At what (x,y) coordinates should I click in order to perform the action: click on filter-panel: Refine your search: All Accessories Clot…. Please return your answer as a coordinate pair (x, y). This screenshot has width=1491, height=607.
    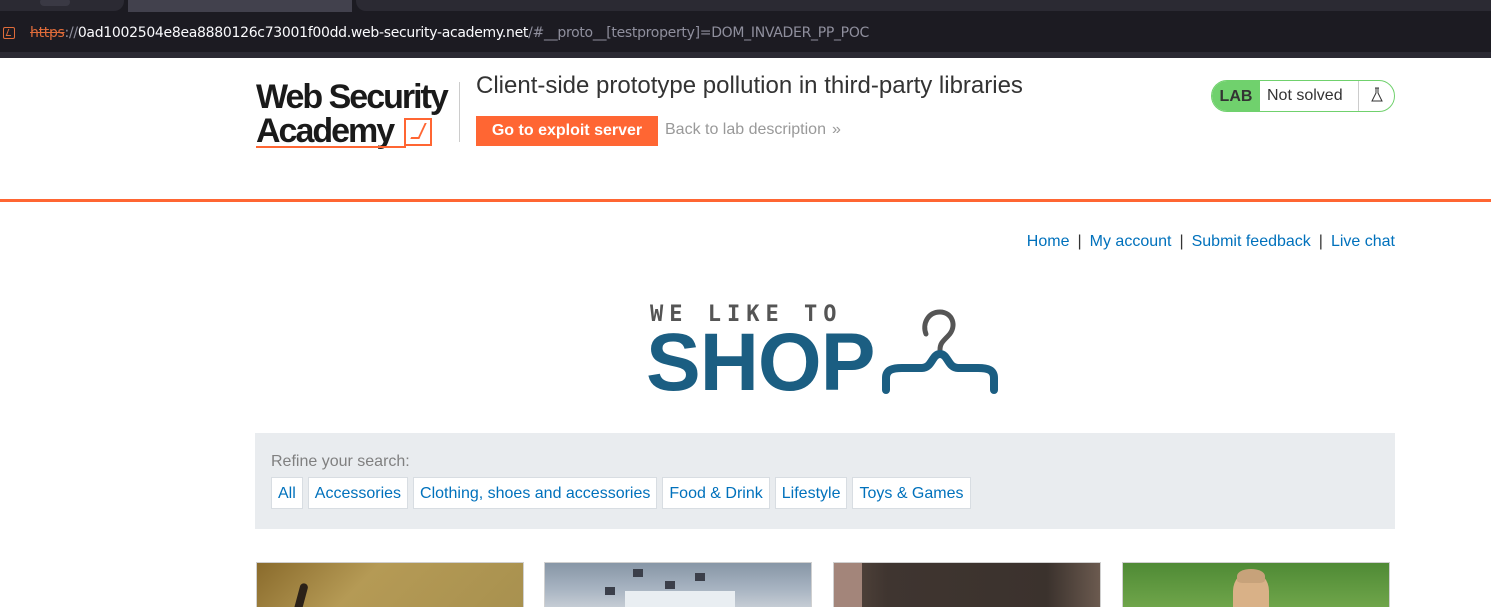
    Looking at the image, I should click on (825, 481).